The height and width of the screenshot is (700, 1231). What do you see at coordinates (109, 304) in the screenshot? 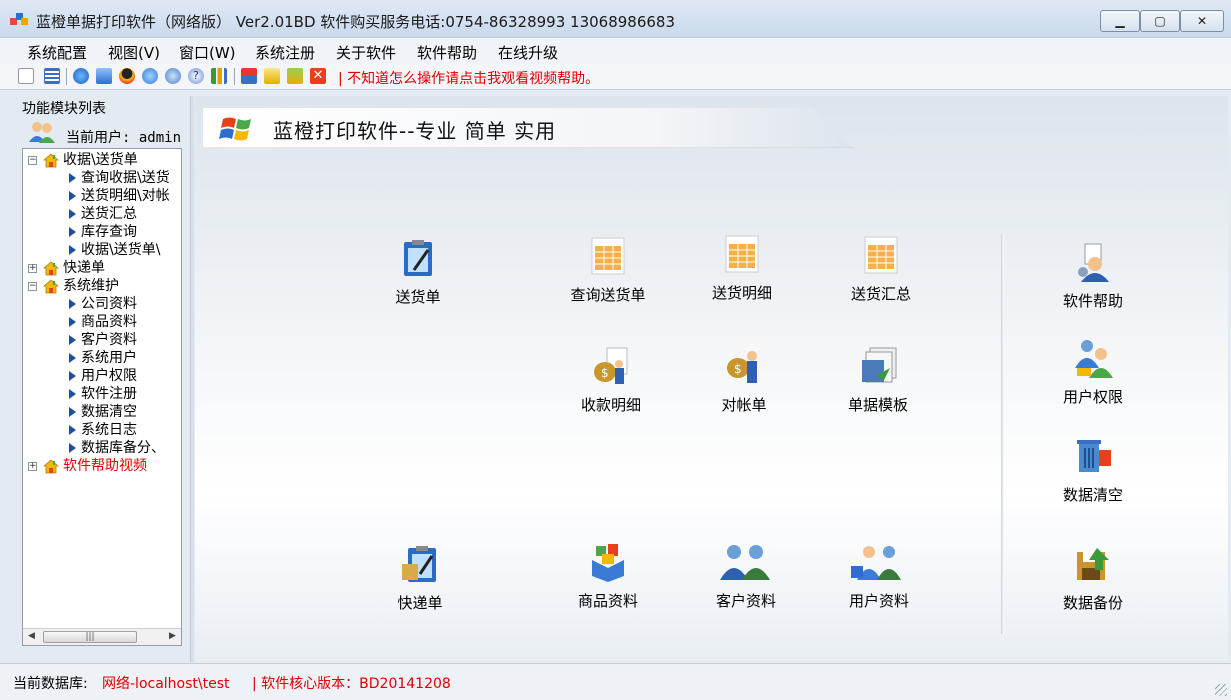
I see `tree-item: 公司资料` at bounding box center [109, 304].